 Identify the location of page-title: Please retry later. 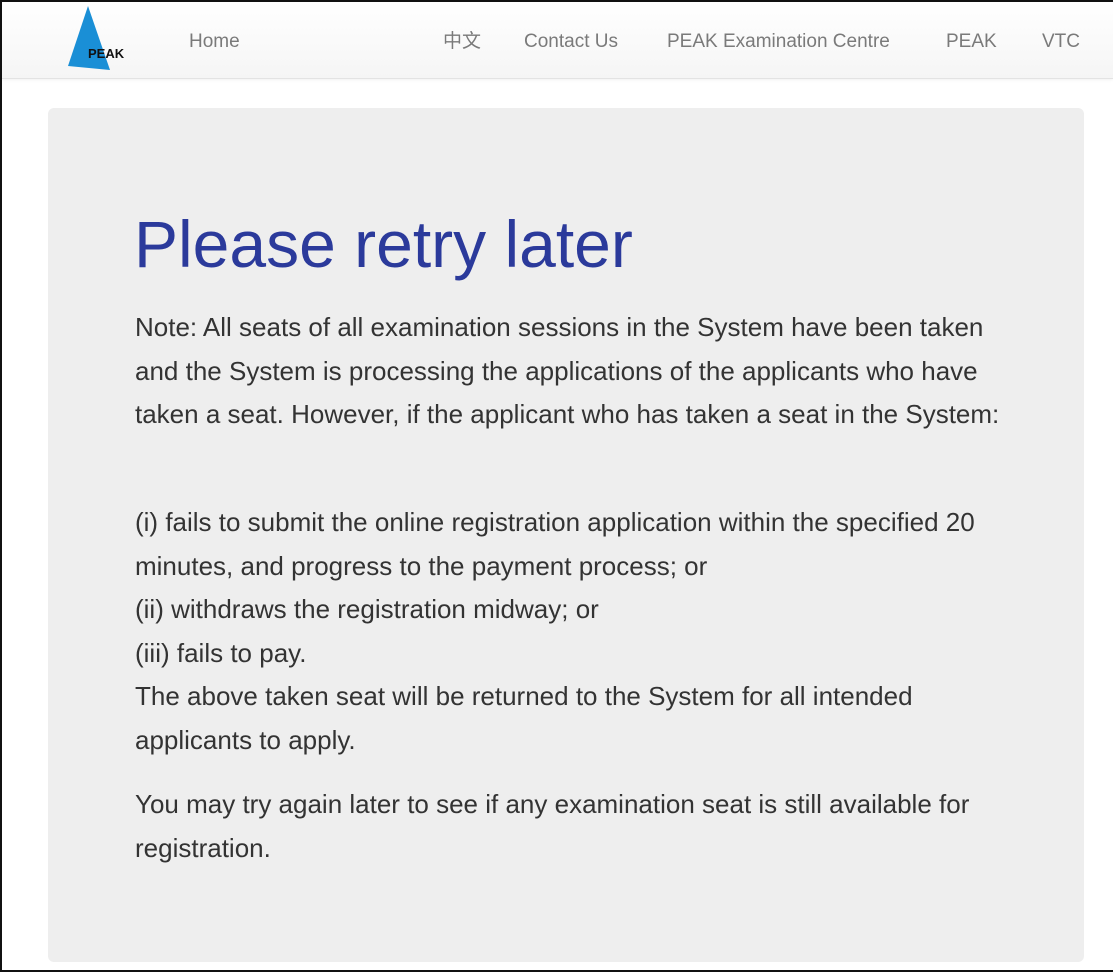
(383, 244).